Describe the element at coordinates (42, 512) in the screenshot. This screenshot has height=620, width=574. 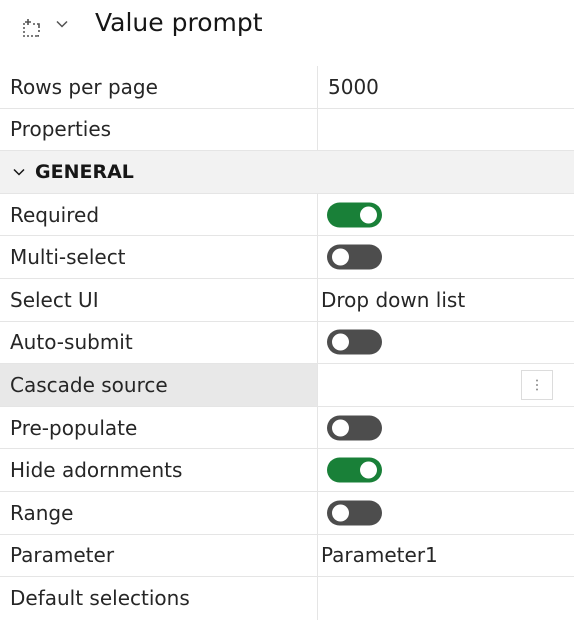
I see `property-label: Range` at that location.